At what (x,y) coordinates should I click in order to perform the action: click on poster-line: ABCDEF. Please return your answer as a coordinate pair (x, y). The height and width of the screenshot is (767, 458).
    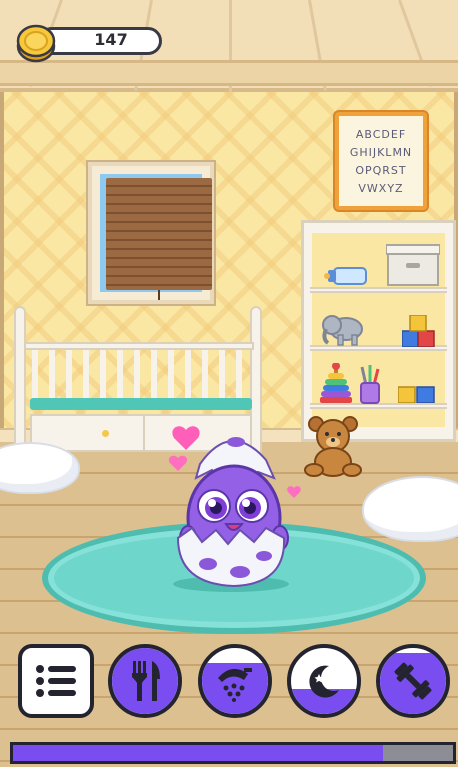
    Looking at the image, I should click on (381, 134).